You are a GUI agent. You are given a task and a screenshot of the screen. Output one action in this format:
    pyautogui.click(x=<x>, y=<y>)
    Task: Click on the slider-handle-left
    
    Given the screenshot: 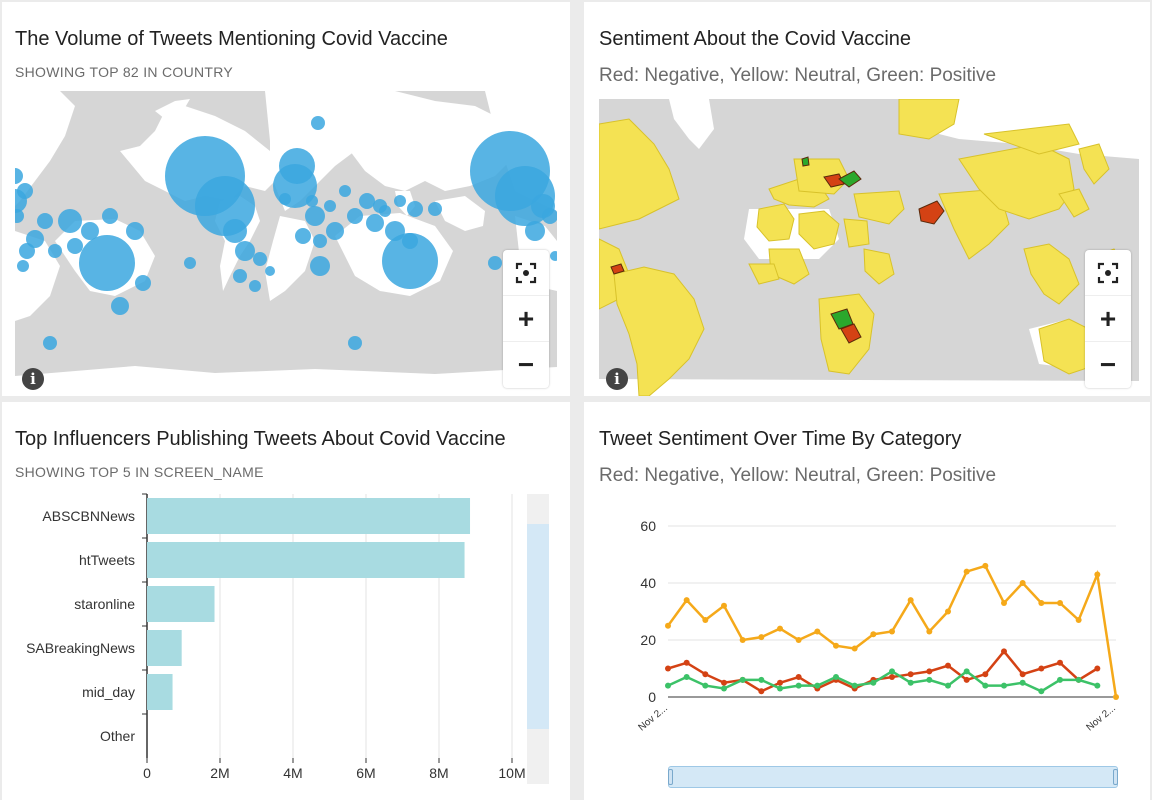 What is the action you would take?
    pyautogui.click(x=670, y=777)
    